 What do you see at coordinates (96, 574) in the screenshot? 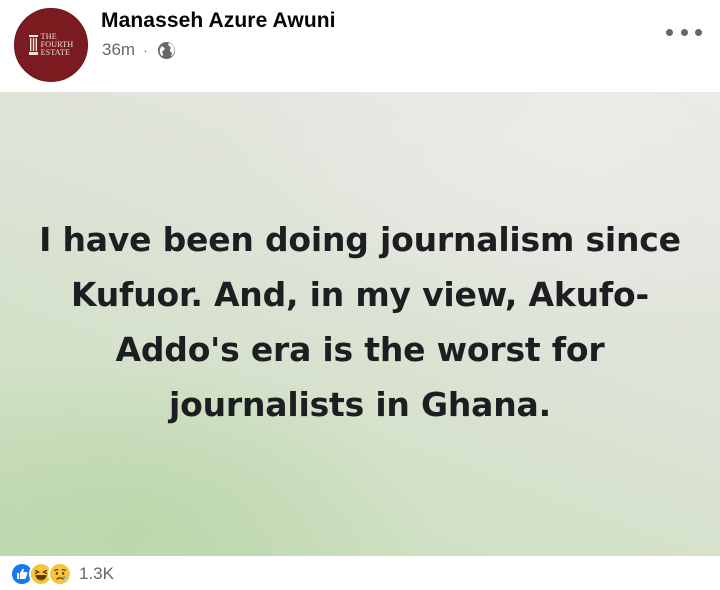
I see `reaction-count: 1.3K` at bounding box center [96, 574].